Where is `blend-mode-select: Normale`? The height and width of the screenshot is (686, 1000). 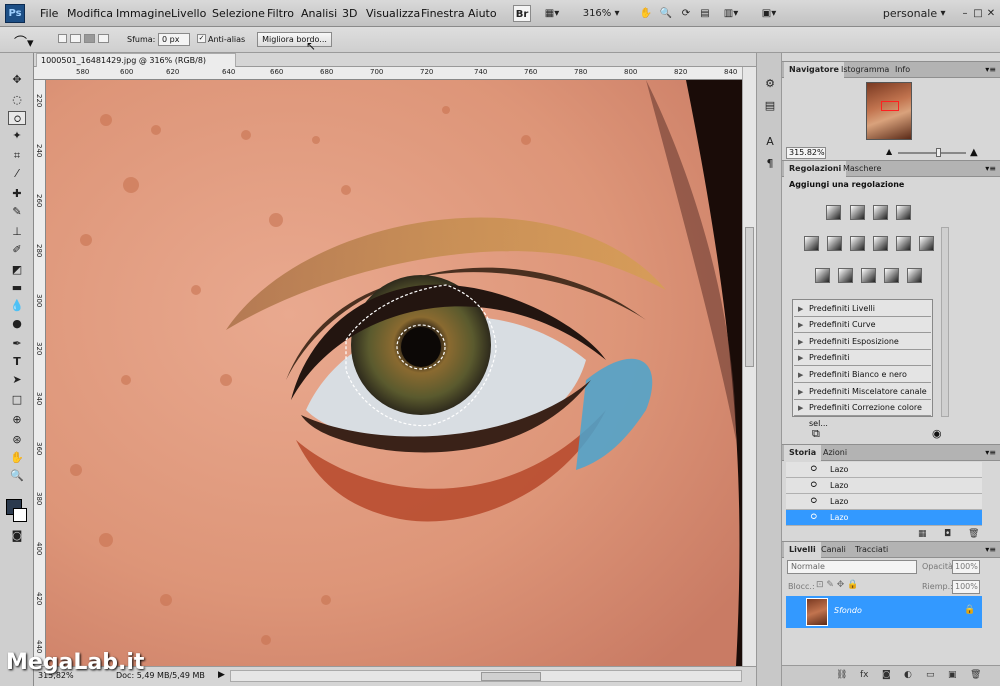 blend-mode-select: Normale is located at coordinates (852, 567).